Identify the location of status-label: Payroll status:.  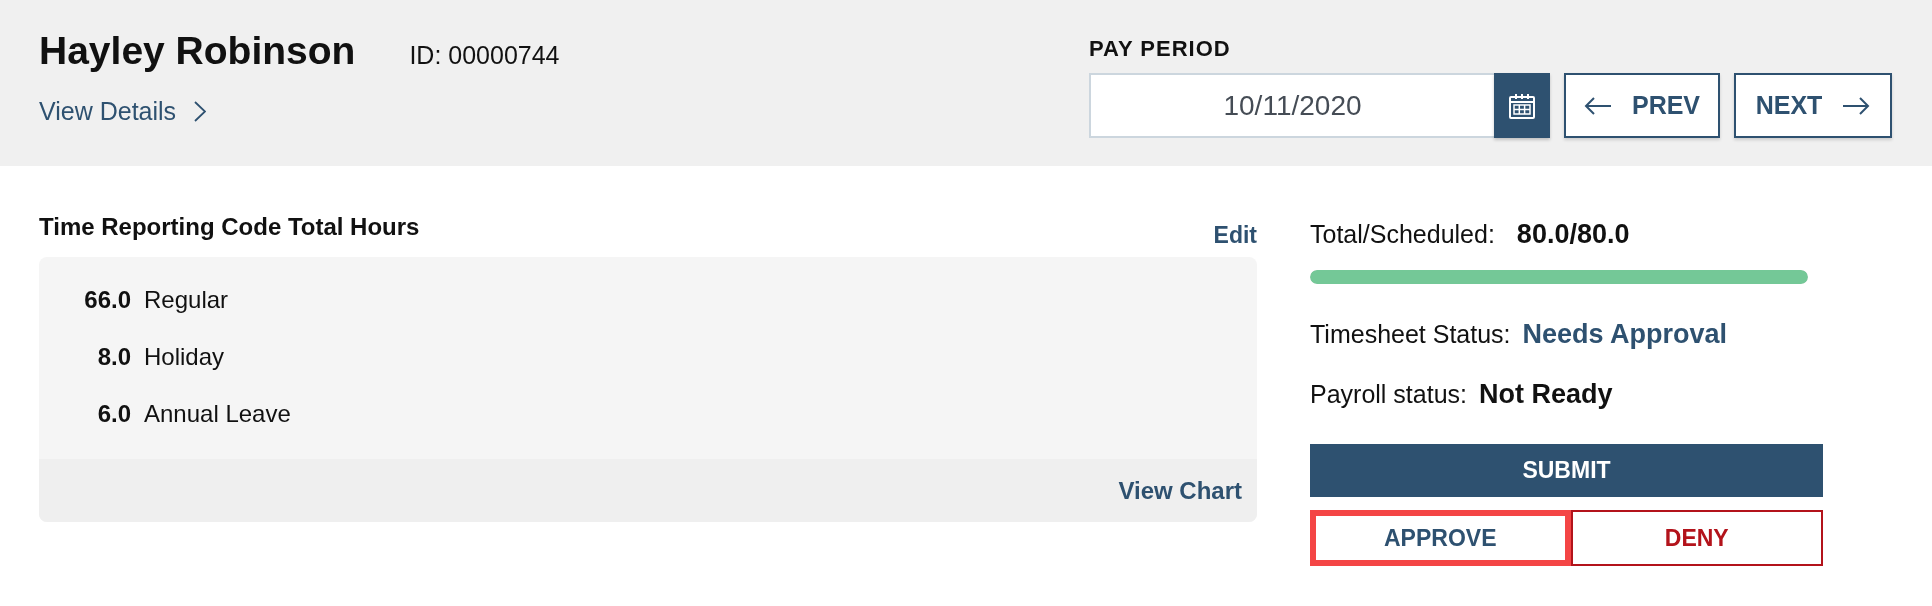
(1388, 394).